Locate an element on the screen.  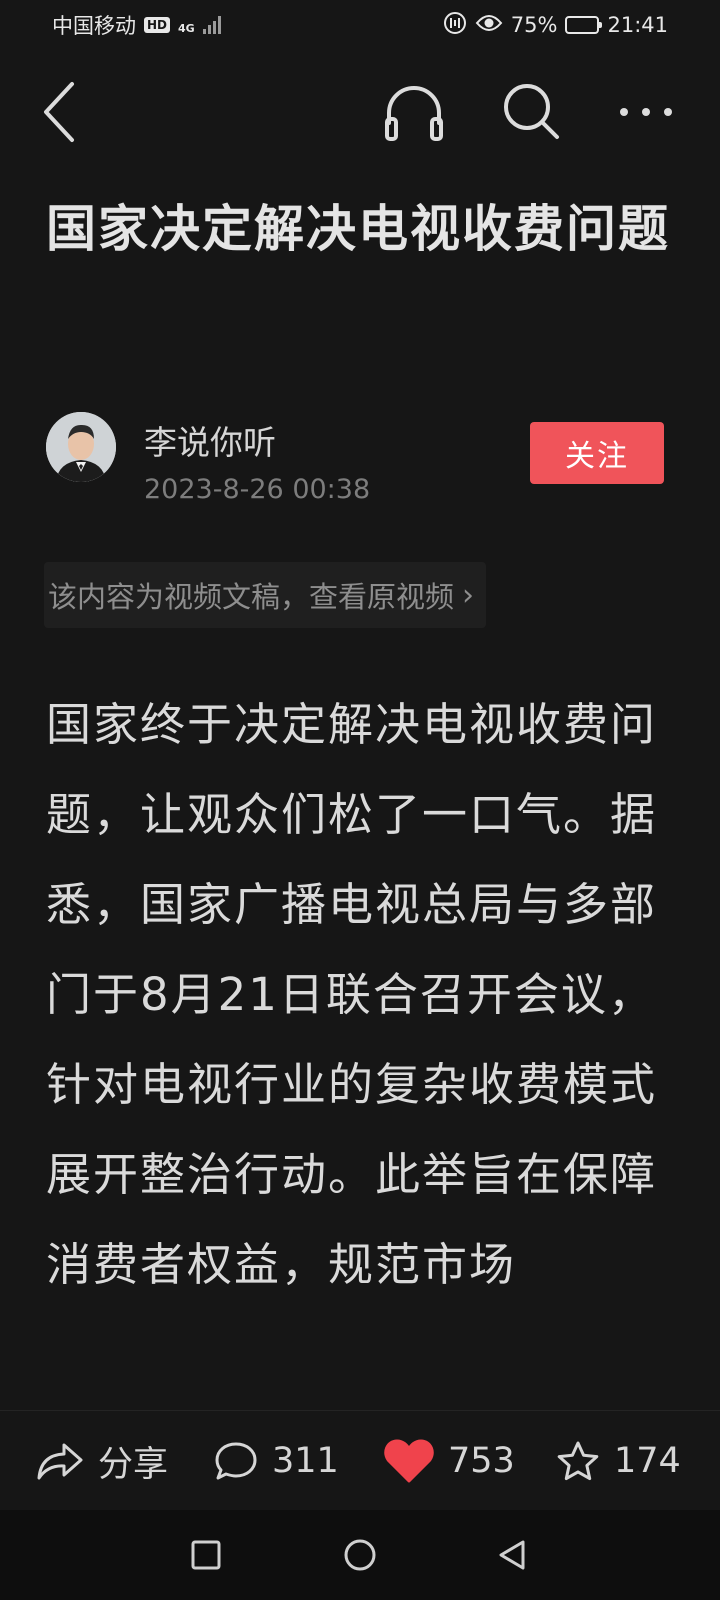
top-bar is located at coordinates (360, 112).